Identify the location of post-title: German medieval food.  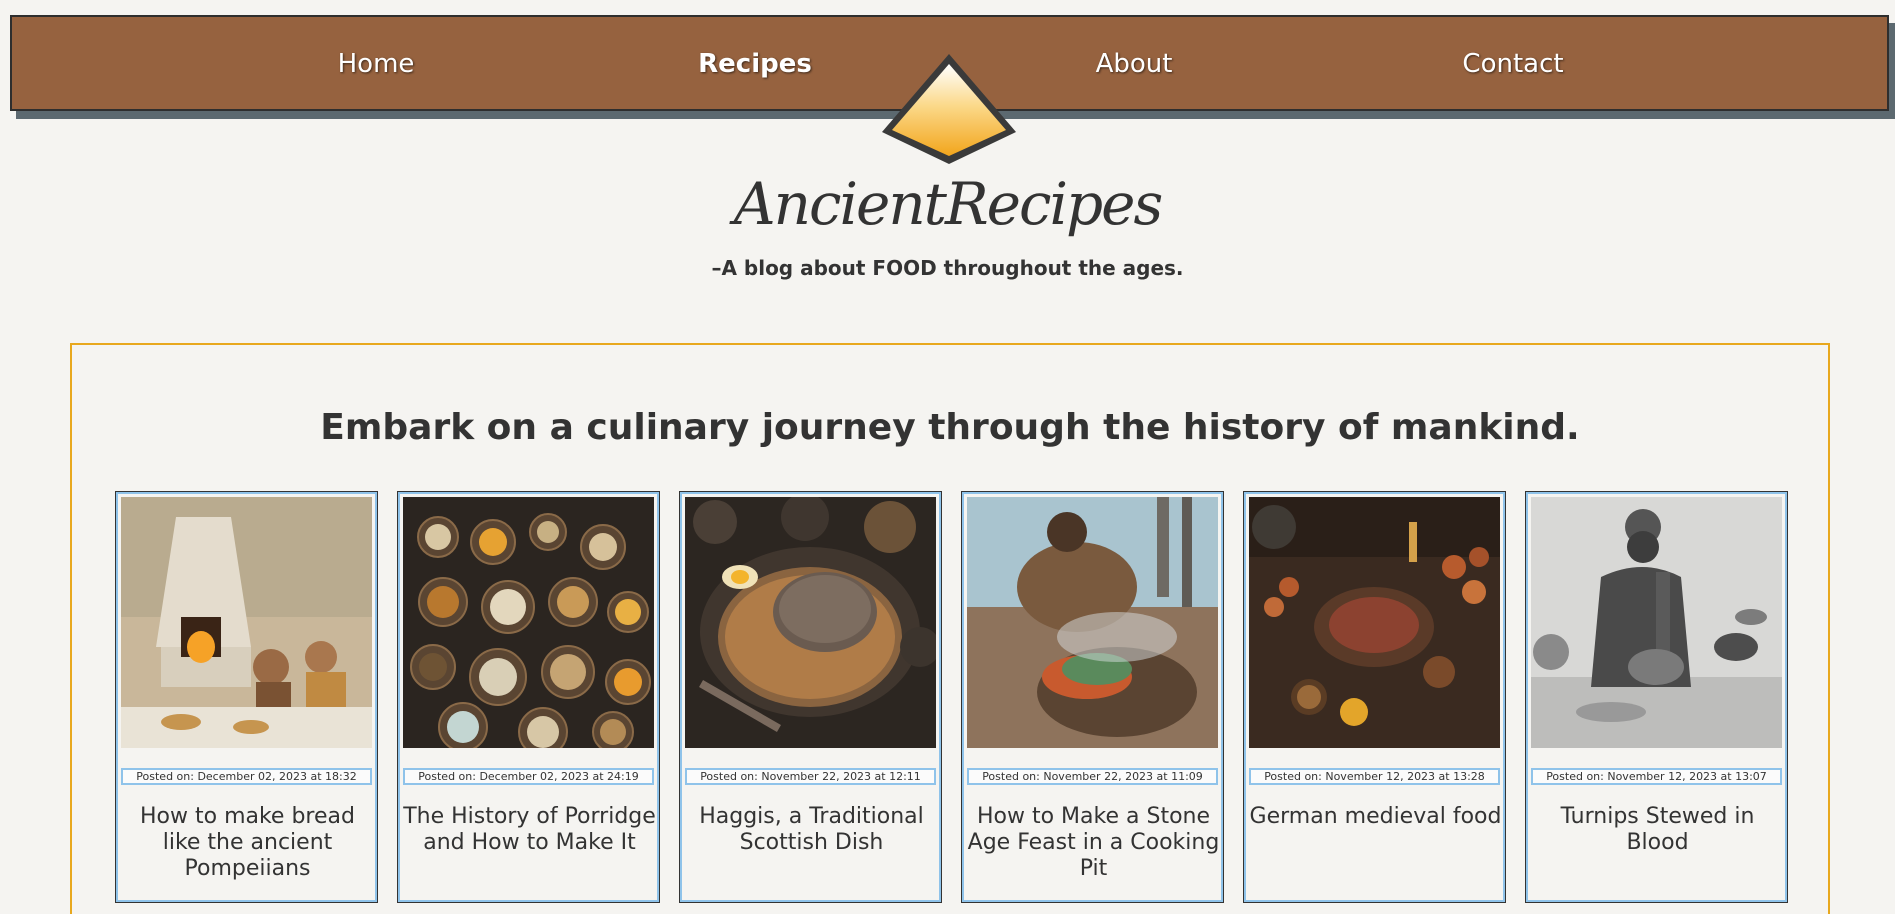
(1375, 817).